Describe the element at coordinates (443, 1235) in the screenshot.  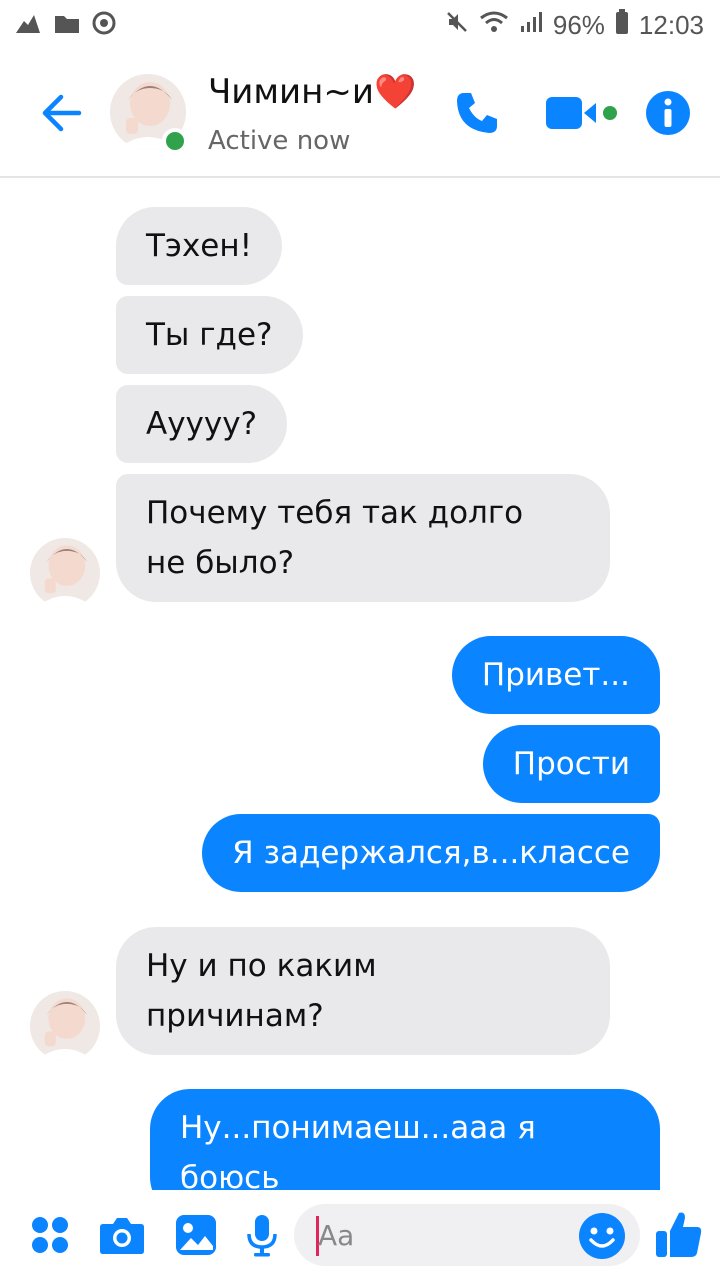
I see `message-input` at that location.